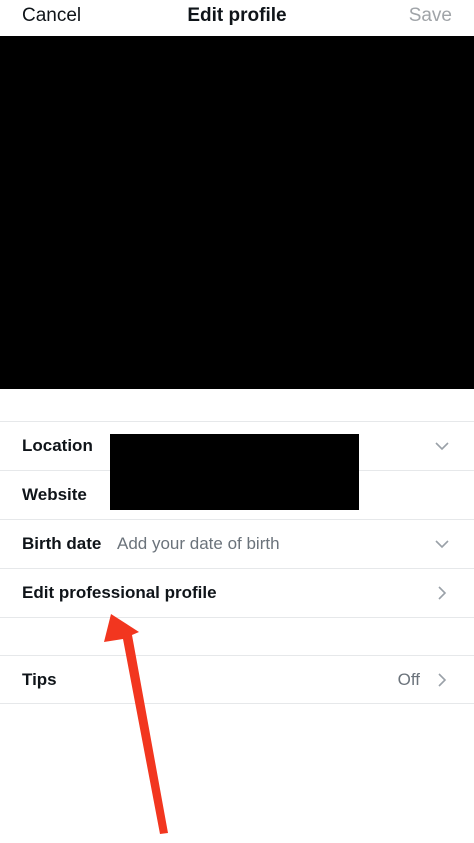 The height and width of the screenshot is (843, 474). Describe the element at coordinates (39, 679) in the screenshot. I see `tips-label: Tips` at that location.